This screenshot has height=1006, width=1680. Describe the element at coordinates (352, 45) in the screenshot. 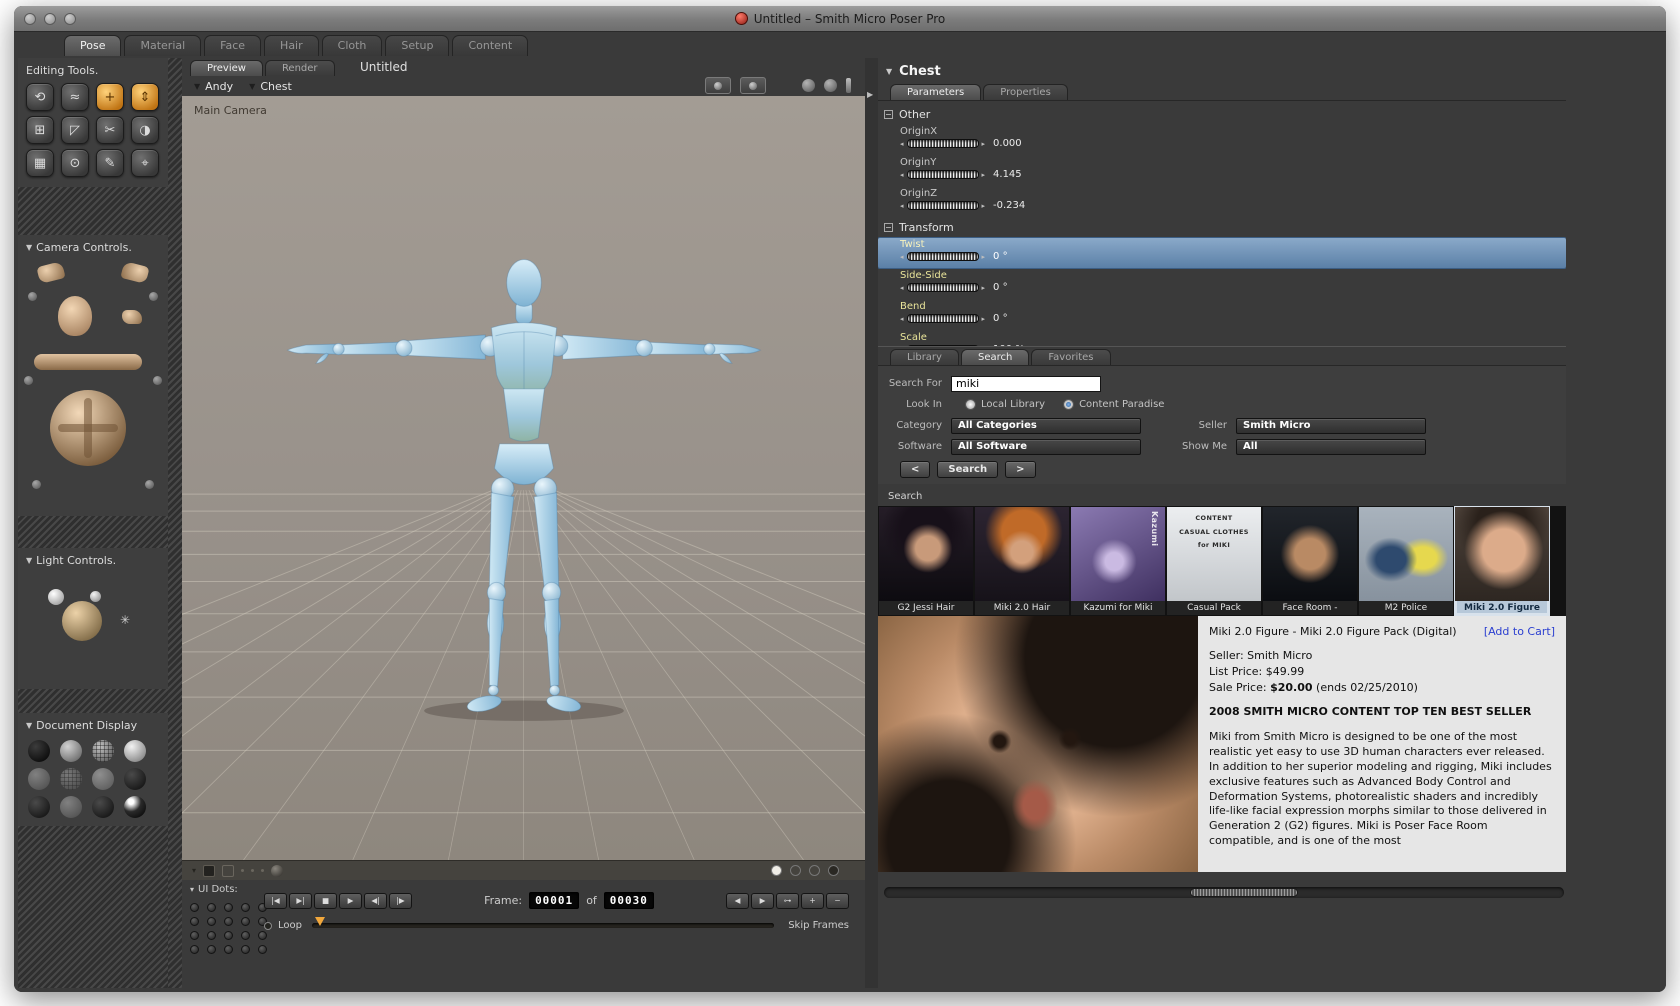

I see `tab-cloth: Cloth` at that location.